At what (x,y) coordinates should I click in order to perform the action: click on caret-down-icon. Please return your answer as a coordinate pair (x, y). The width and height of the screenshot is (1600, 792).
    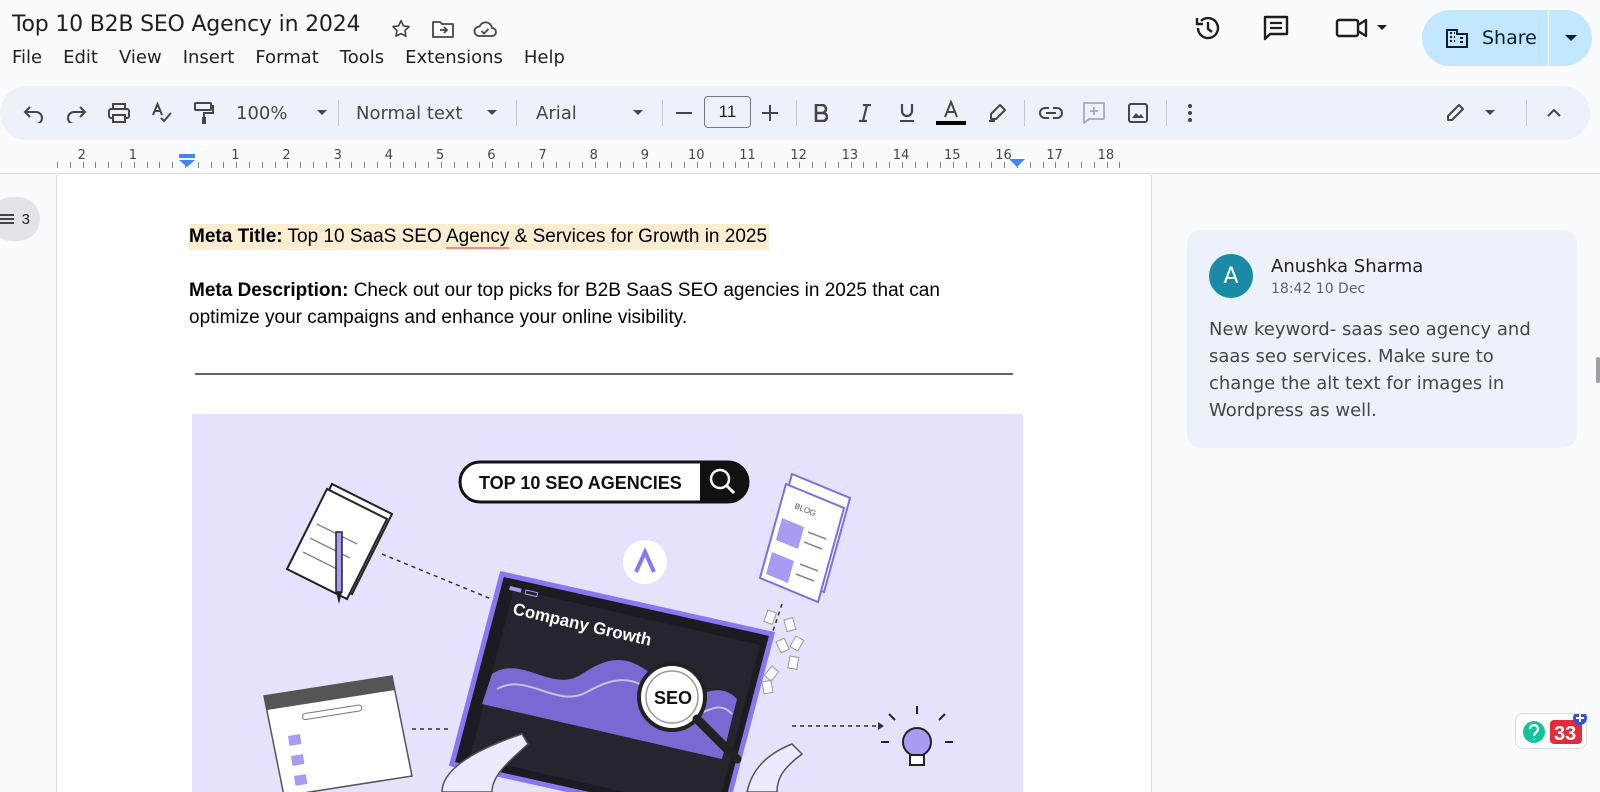
    Looking at the image, I should click on (322, 112).